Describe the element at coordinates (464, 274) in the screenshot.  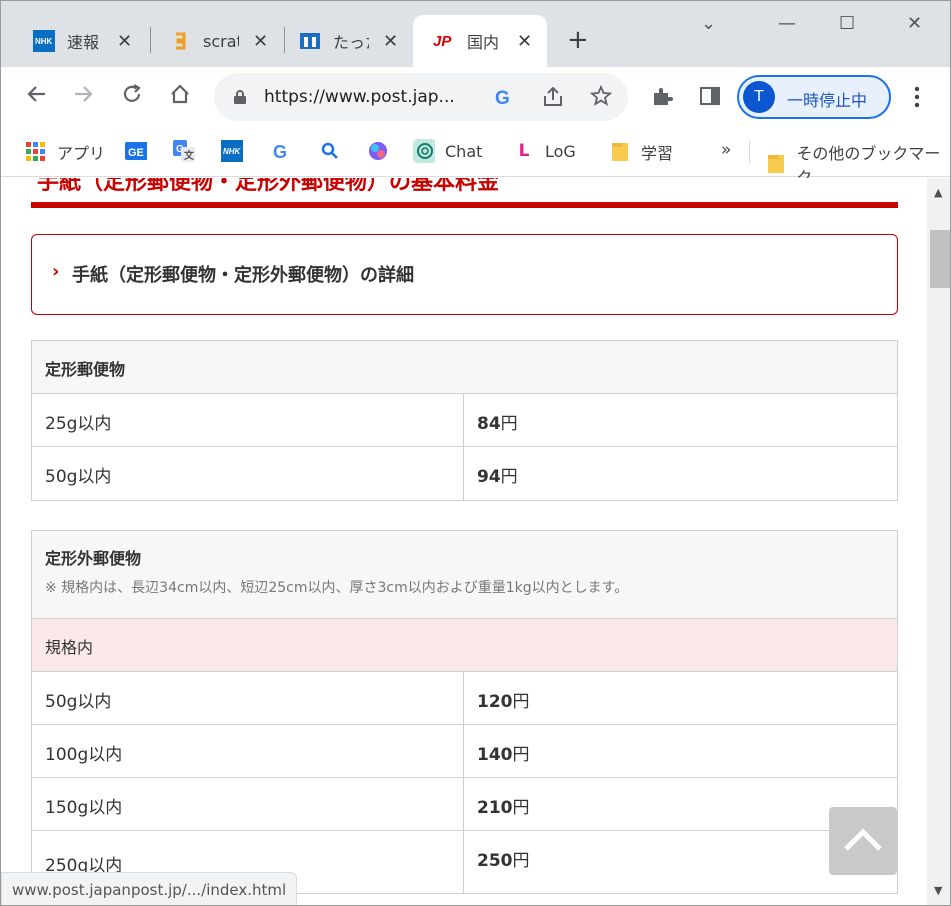
I see `detail-link-box: › 手紙（定形郵便物・定形外郵便物）の詳細` at that location.